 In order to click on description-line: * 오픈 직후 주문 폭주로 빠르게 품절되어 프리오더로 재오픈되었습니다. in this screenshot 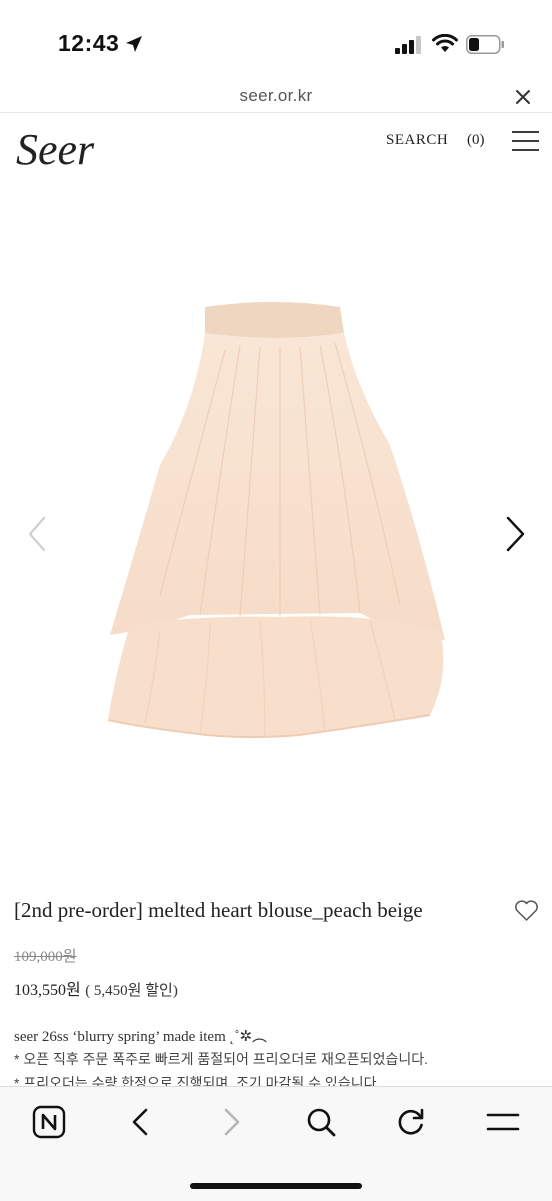, I will do `click(221, 1059)`.